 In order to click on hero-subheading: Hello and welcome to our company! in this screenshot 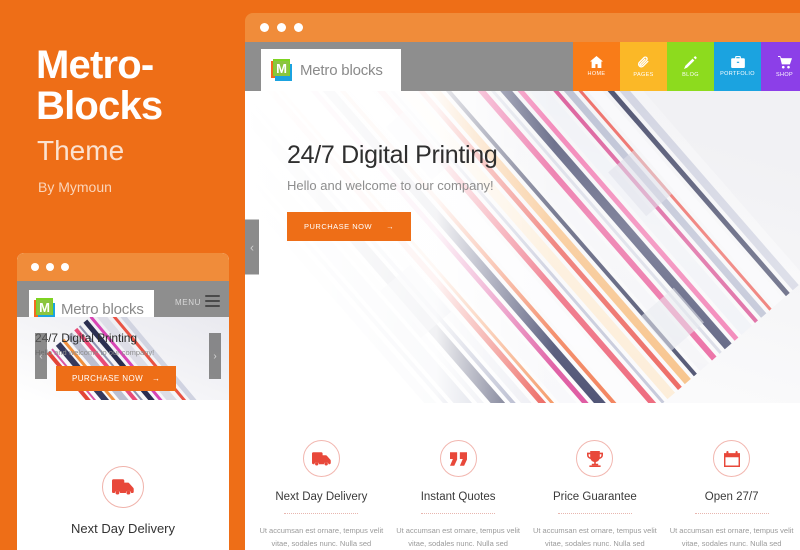, I will do `click(390, 185)`.